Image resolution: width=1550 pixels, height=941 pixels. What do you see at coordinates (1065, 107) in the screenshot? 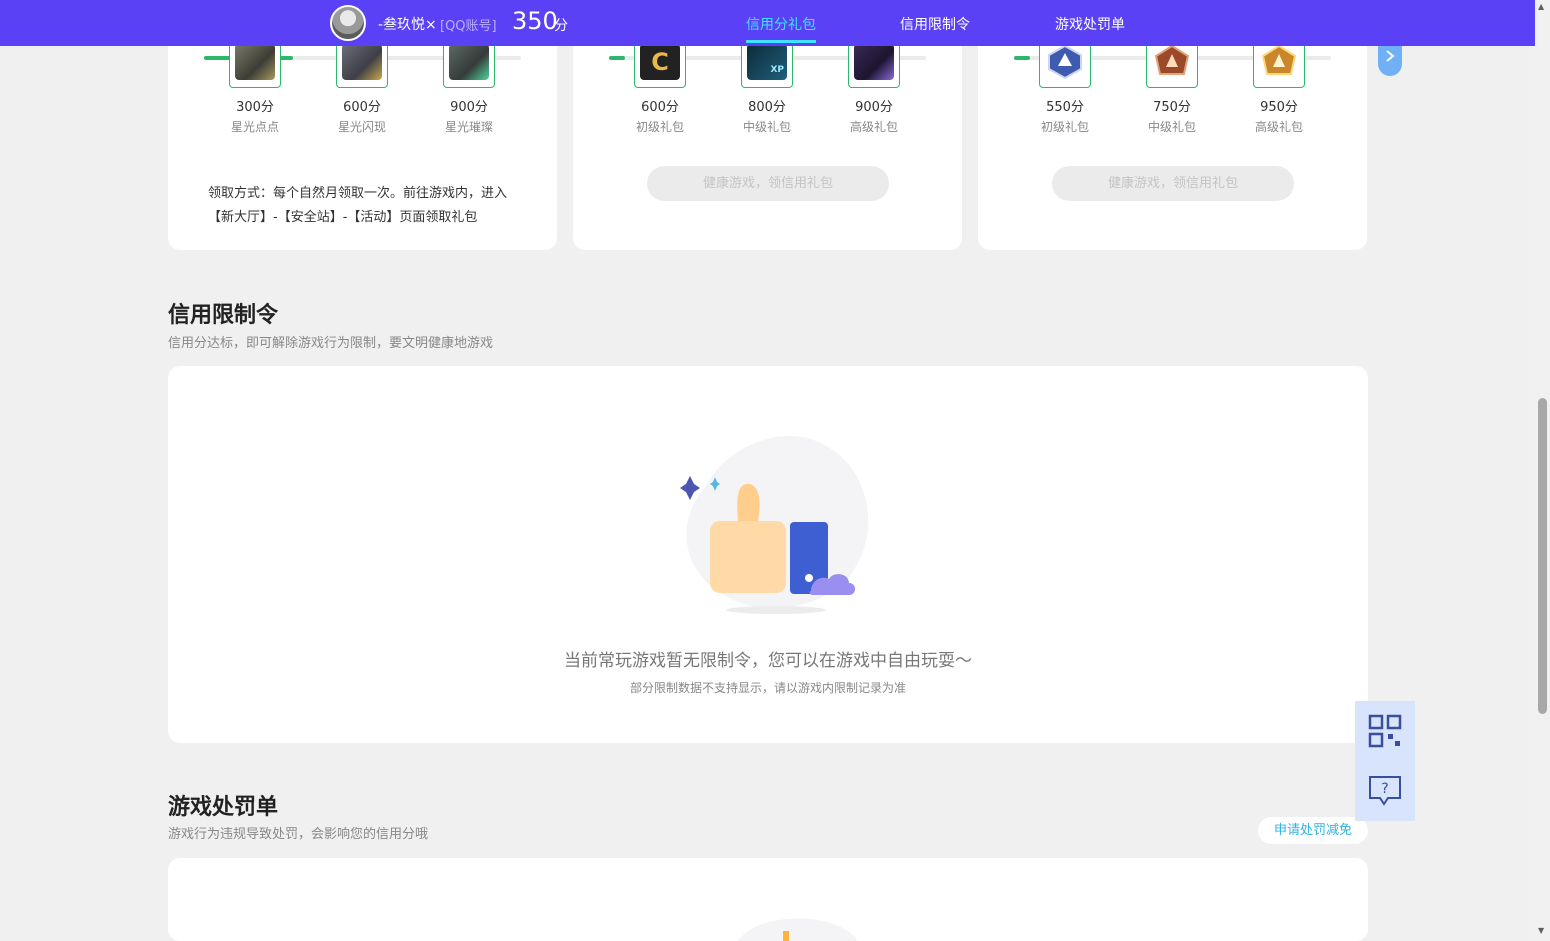
I see `tier-points: 550分` at bounding box center [1065, 107].